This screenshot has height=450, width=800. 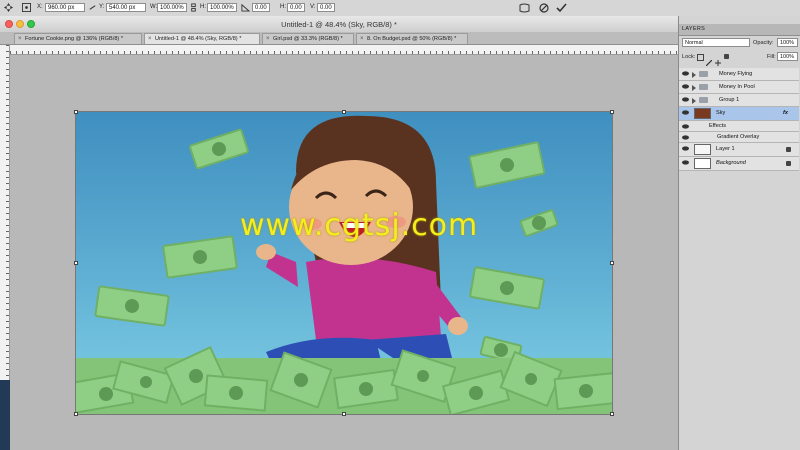 I want to click on h-label: H:, so click(x=203, y=7).